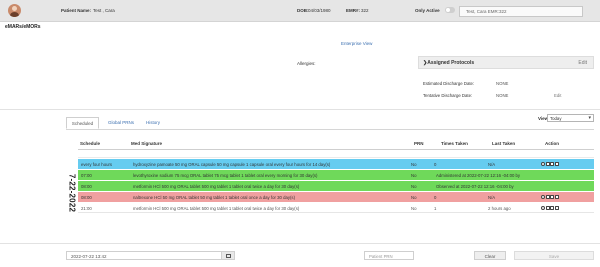  What do you see at coordinates (449, 63) in the screenshot?
I see `assigned-protocols-title: ❯Assigned Protocols` at bounding box center [449, 63].